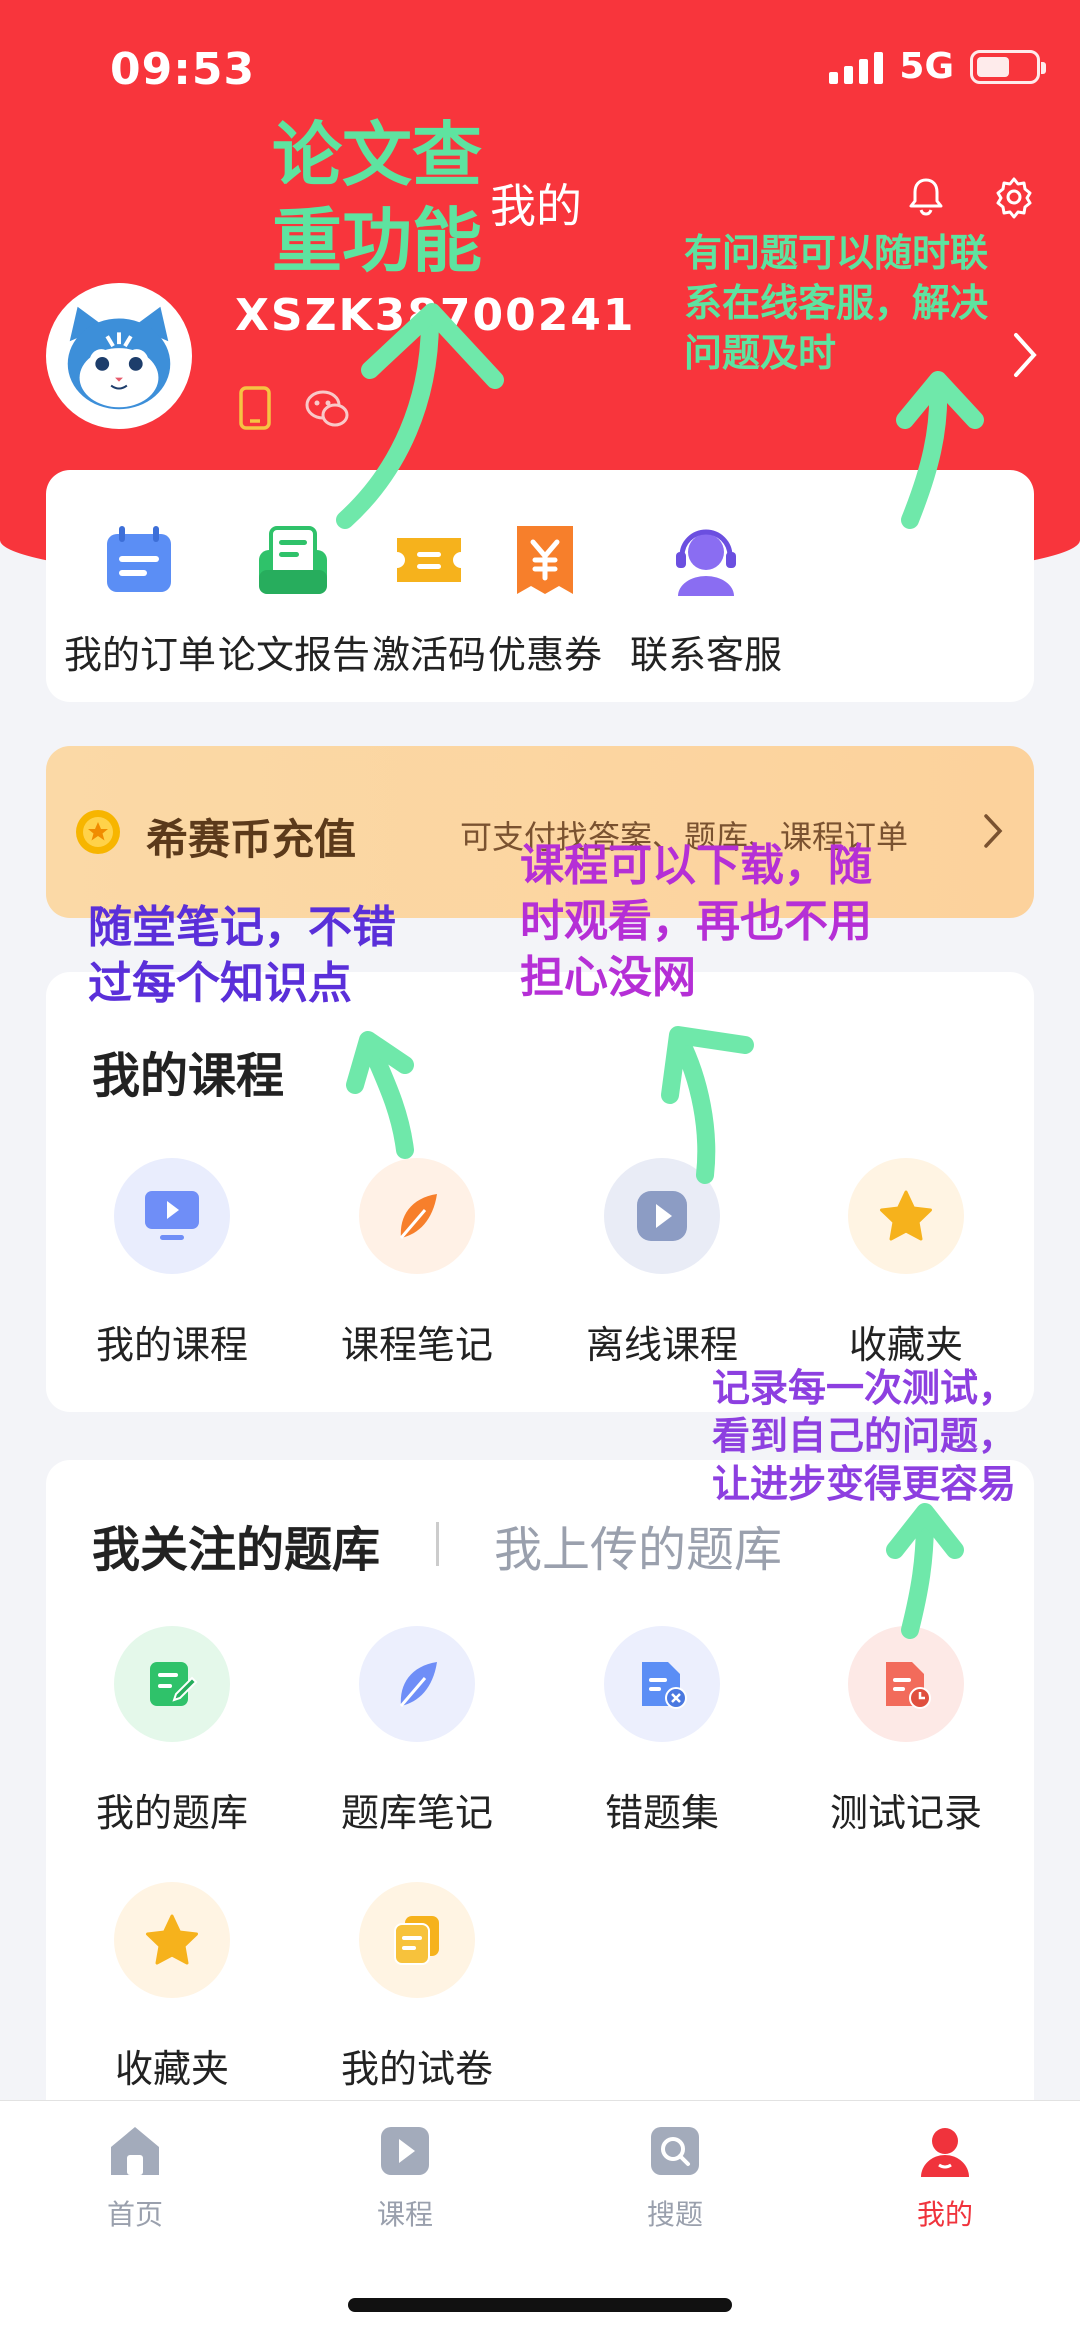 Image resolution: width=1080 pixels, height=2337 pixels. I want to click on home-indicator, so click(540, 2305).